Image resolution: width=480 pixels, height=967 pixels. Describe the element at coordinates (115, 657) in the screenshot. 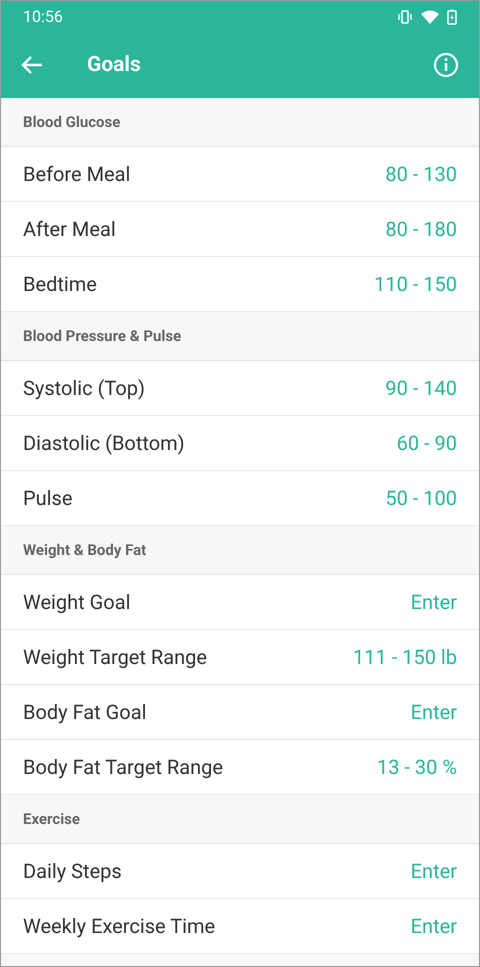

I see `goal-label: Weight Target Range` at that location.